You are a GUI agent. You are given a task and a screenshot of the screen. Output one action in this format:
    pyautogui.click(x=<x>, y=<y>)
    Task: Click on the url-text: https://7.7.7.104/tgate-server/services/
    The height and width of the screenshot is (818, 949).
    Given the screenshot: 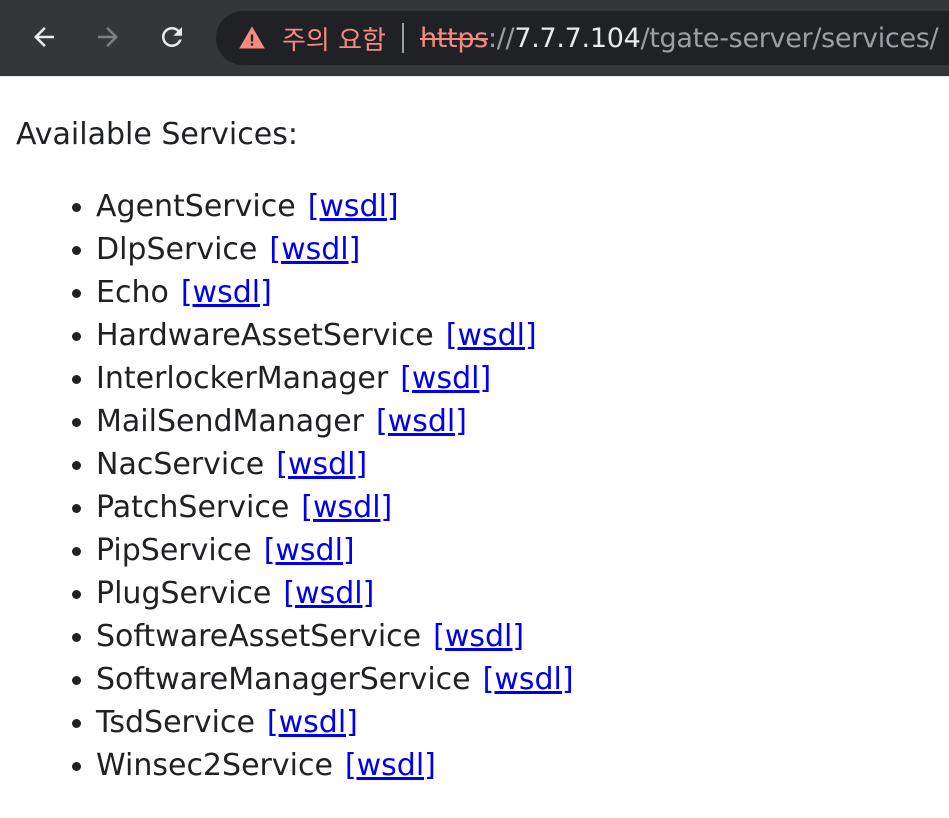 What is the action you would take?
    pyautogui.click(x=679, y=38)
    